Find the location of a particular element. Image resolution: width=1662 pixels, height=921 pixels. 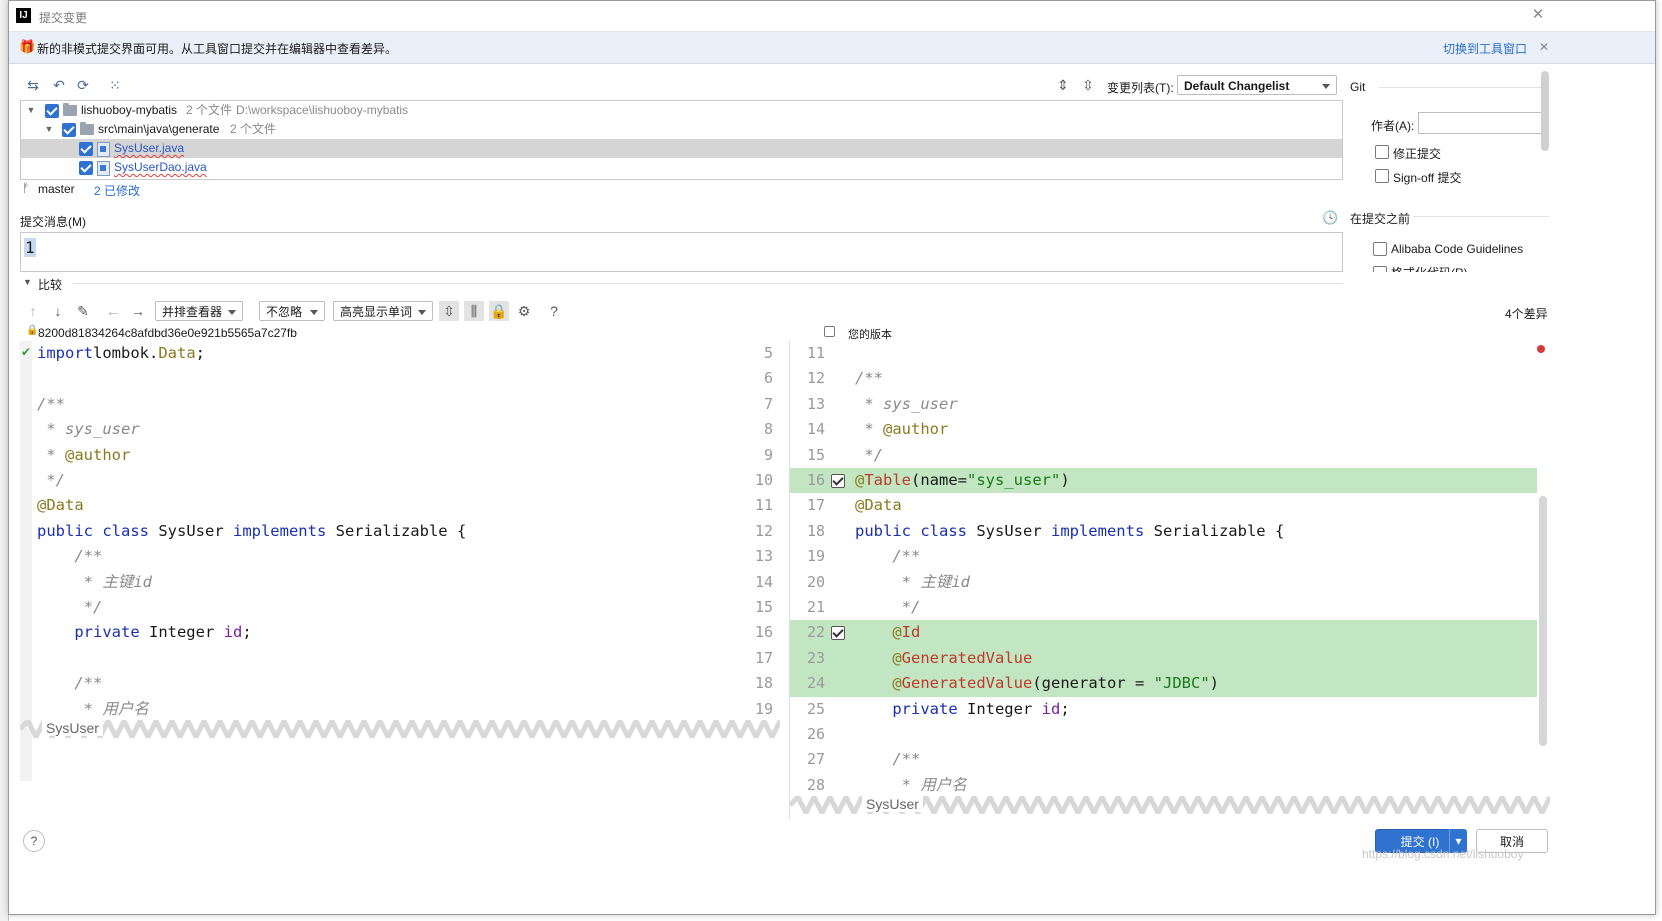

group-by-icon: ⁙ is located at coordinates (115, 85).